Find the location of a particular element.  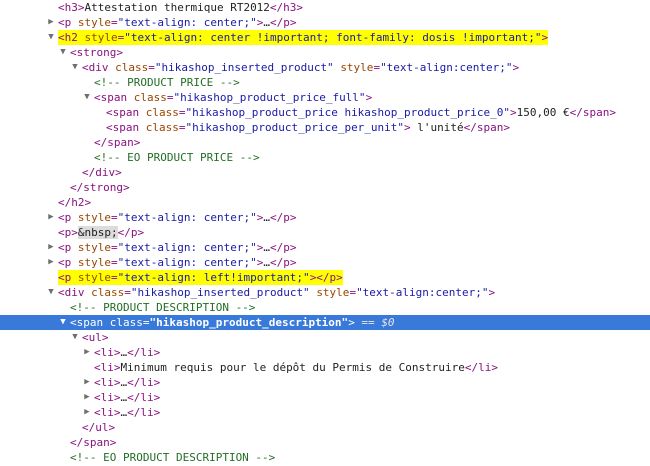

tag-token: </span> is located at coordinates (93, 442).